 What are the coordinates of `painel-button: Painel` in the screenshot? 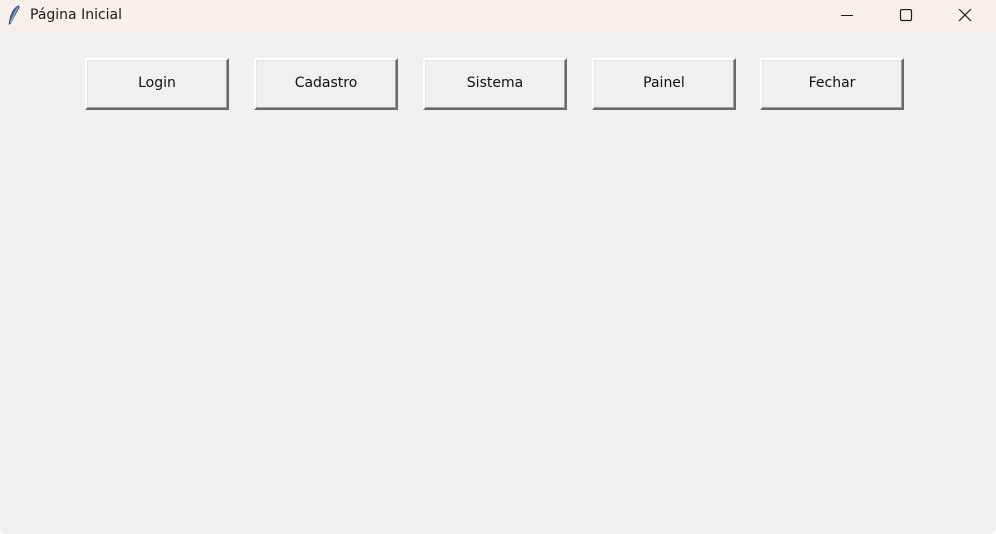 It's located at (664, 84).